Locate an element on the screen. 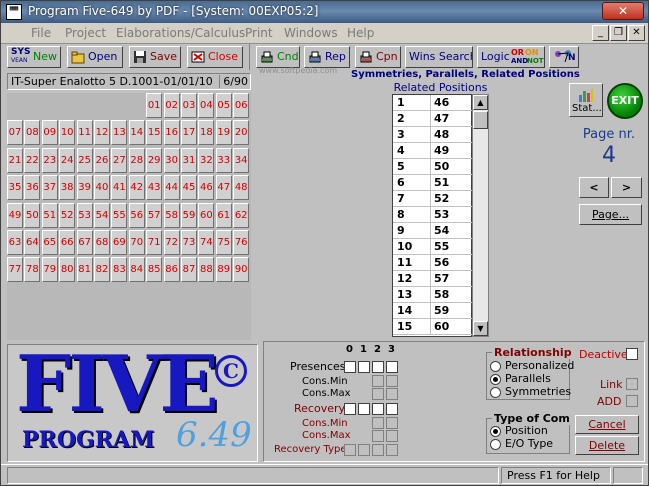  number-cell: 75 is located at coordinates (223, 242).